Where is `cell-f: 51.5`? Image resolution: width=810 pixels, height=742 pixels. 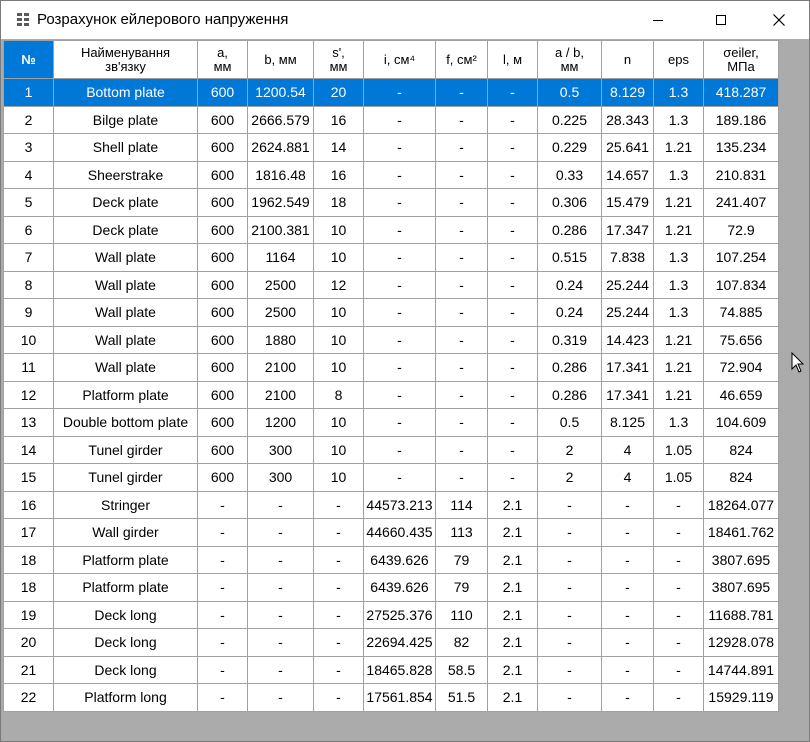
cell-f: 51.5 is located at coordinates (461, 697).